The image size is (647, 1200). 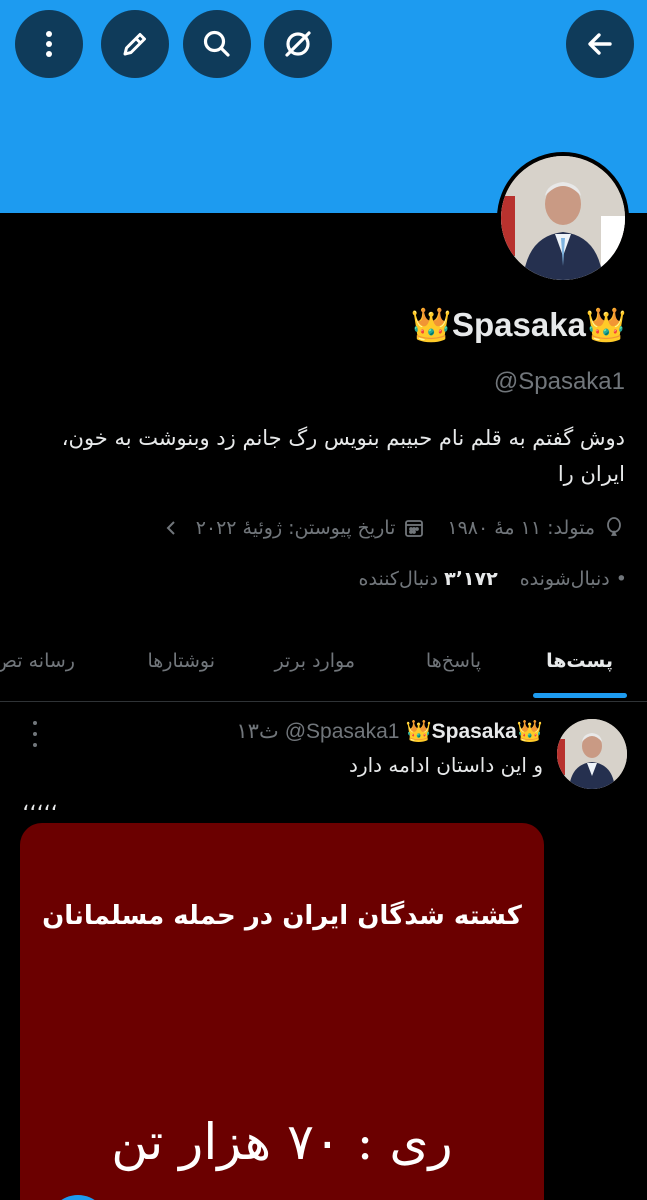 What do you see at coordinates (257, 731) in the screenshot?
I see `post-time: ۱۳ث` at bounding box center [257, 731].